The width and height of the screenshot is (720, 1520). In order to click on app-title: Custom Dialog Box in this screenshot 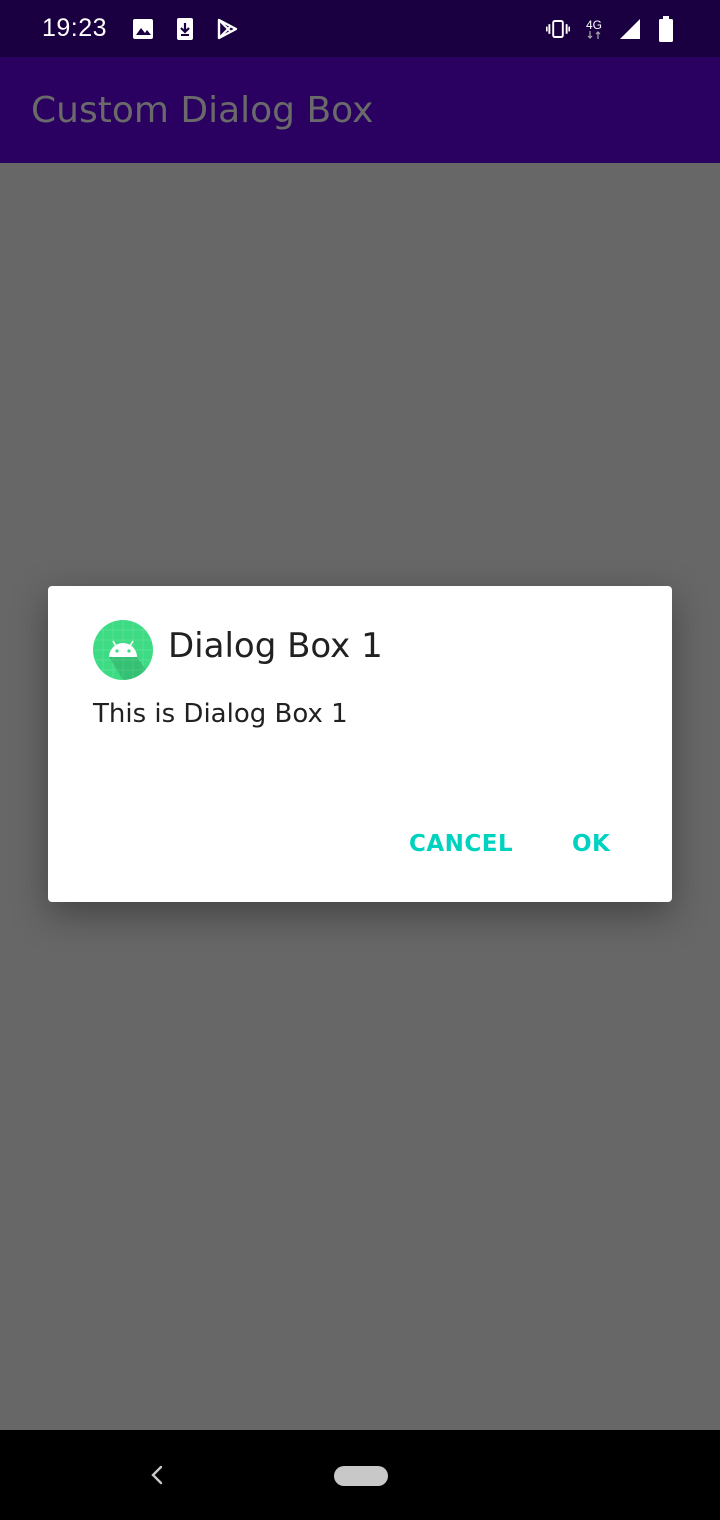, I will do `click(202, 110)`.